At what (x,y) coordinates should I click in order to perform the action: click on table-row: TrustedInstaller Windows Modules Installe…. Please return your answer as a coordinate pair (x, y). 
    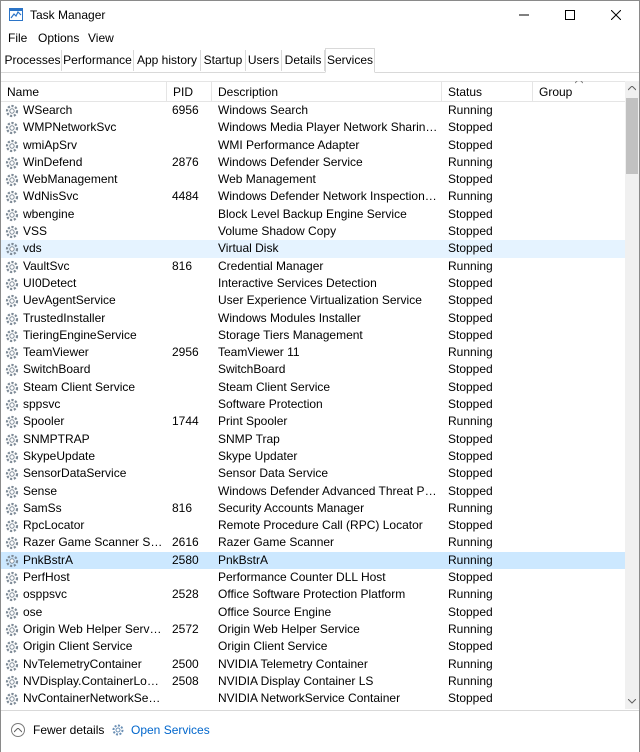
    Looking at the image, I should click on (313, 318).